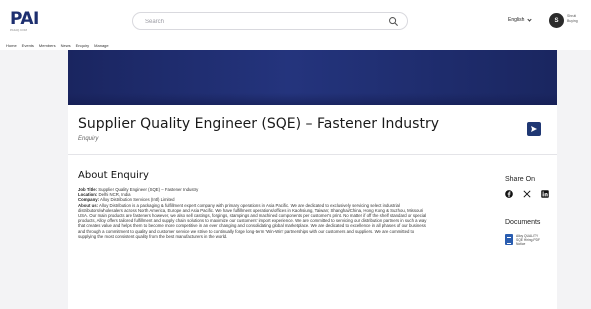 The image size is (591, 309). Describe the element at coordinates (295, 45) in the screenshot. I see `main-nav: Home Events Members News Enquiry Manage` at that location.